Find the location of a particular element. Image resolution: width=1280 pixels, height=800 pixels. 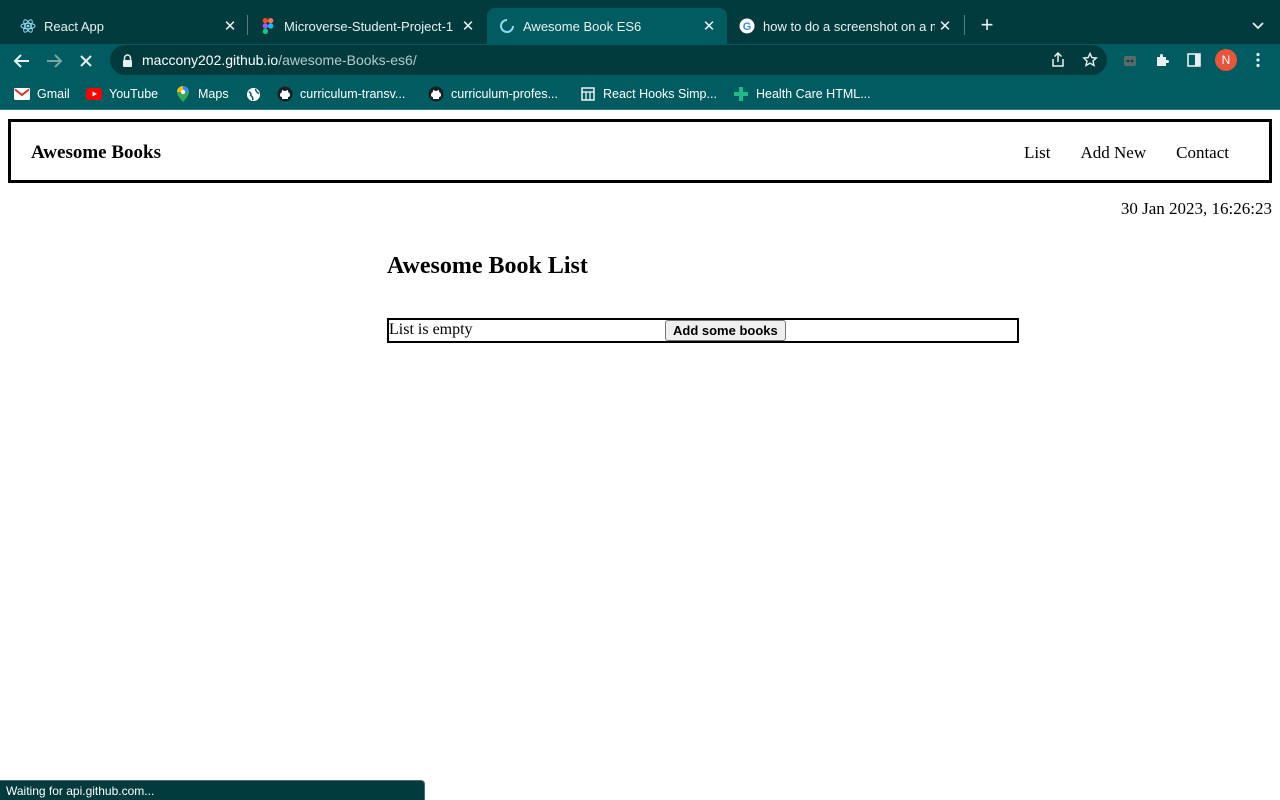

chevron-down-icon is located at coordinates (1258, 25).